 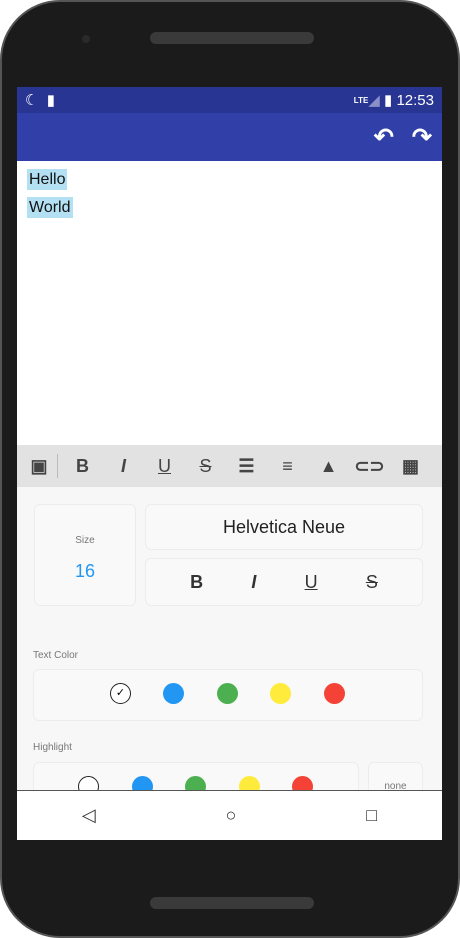 I want to click on text-color-label: Text Color, so click(x=56, y=655).